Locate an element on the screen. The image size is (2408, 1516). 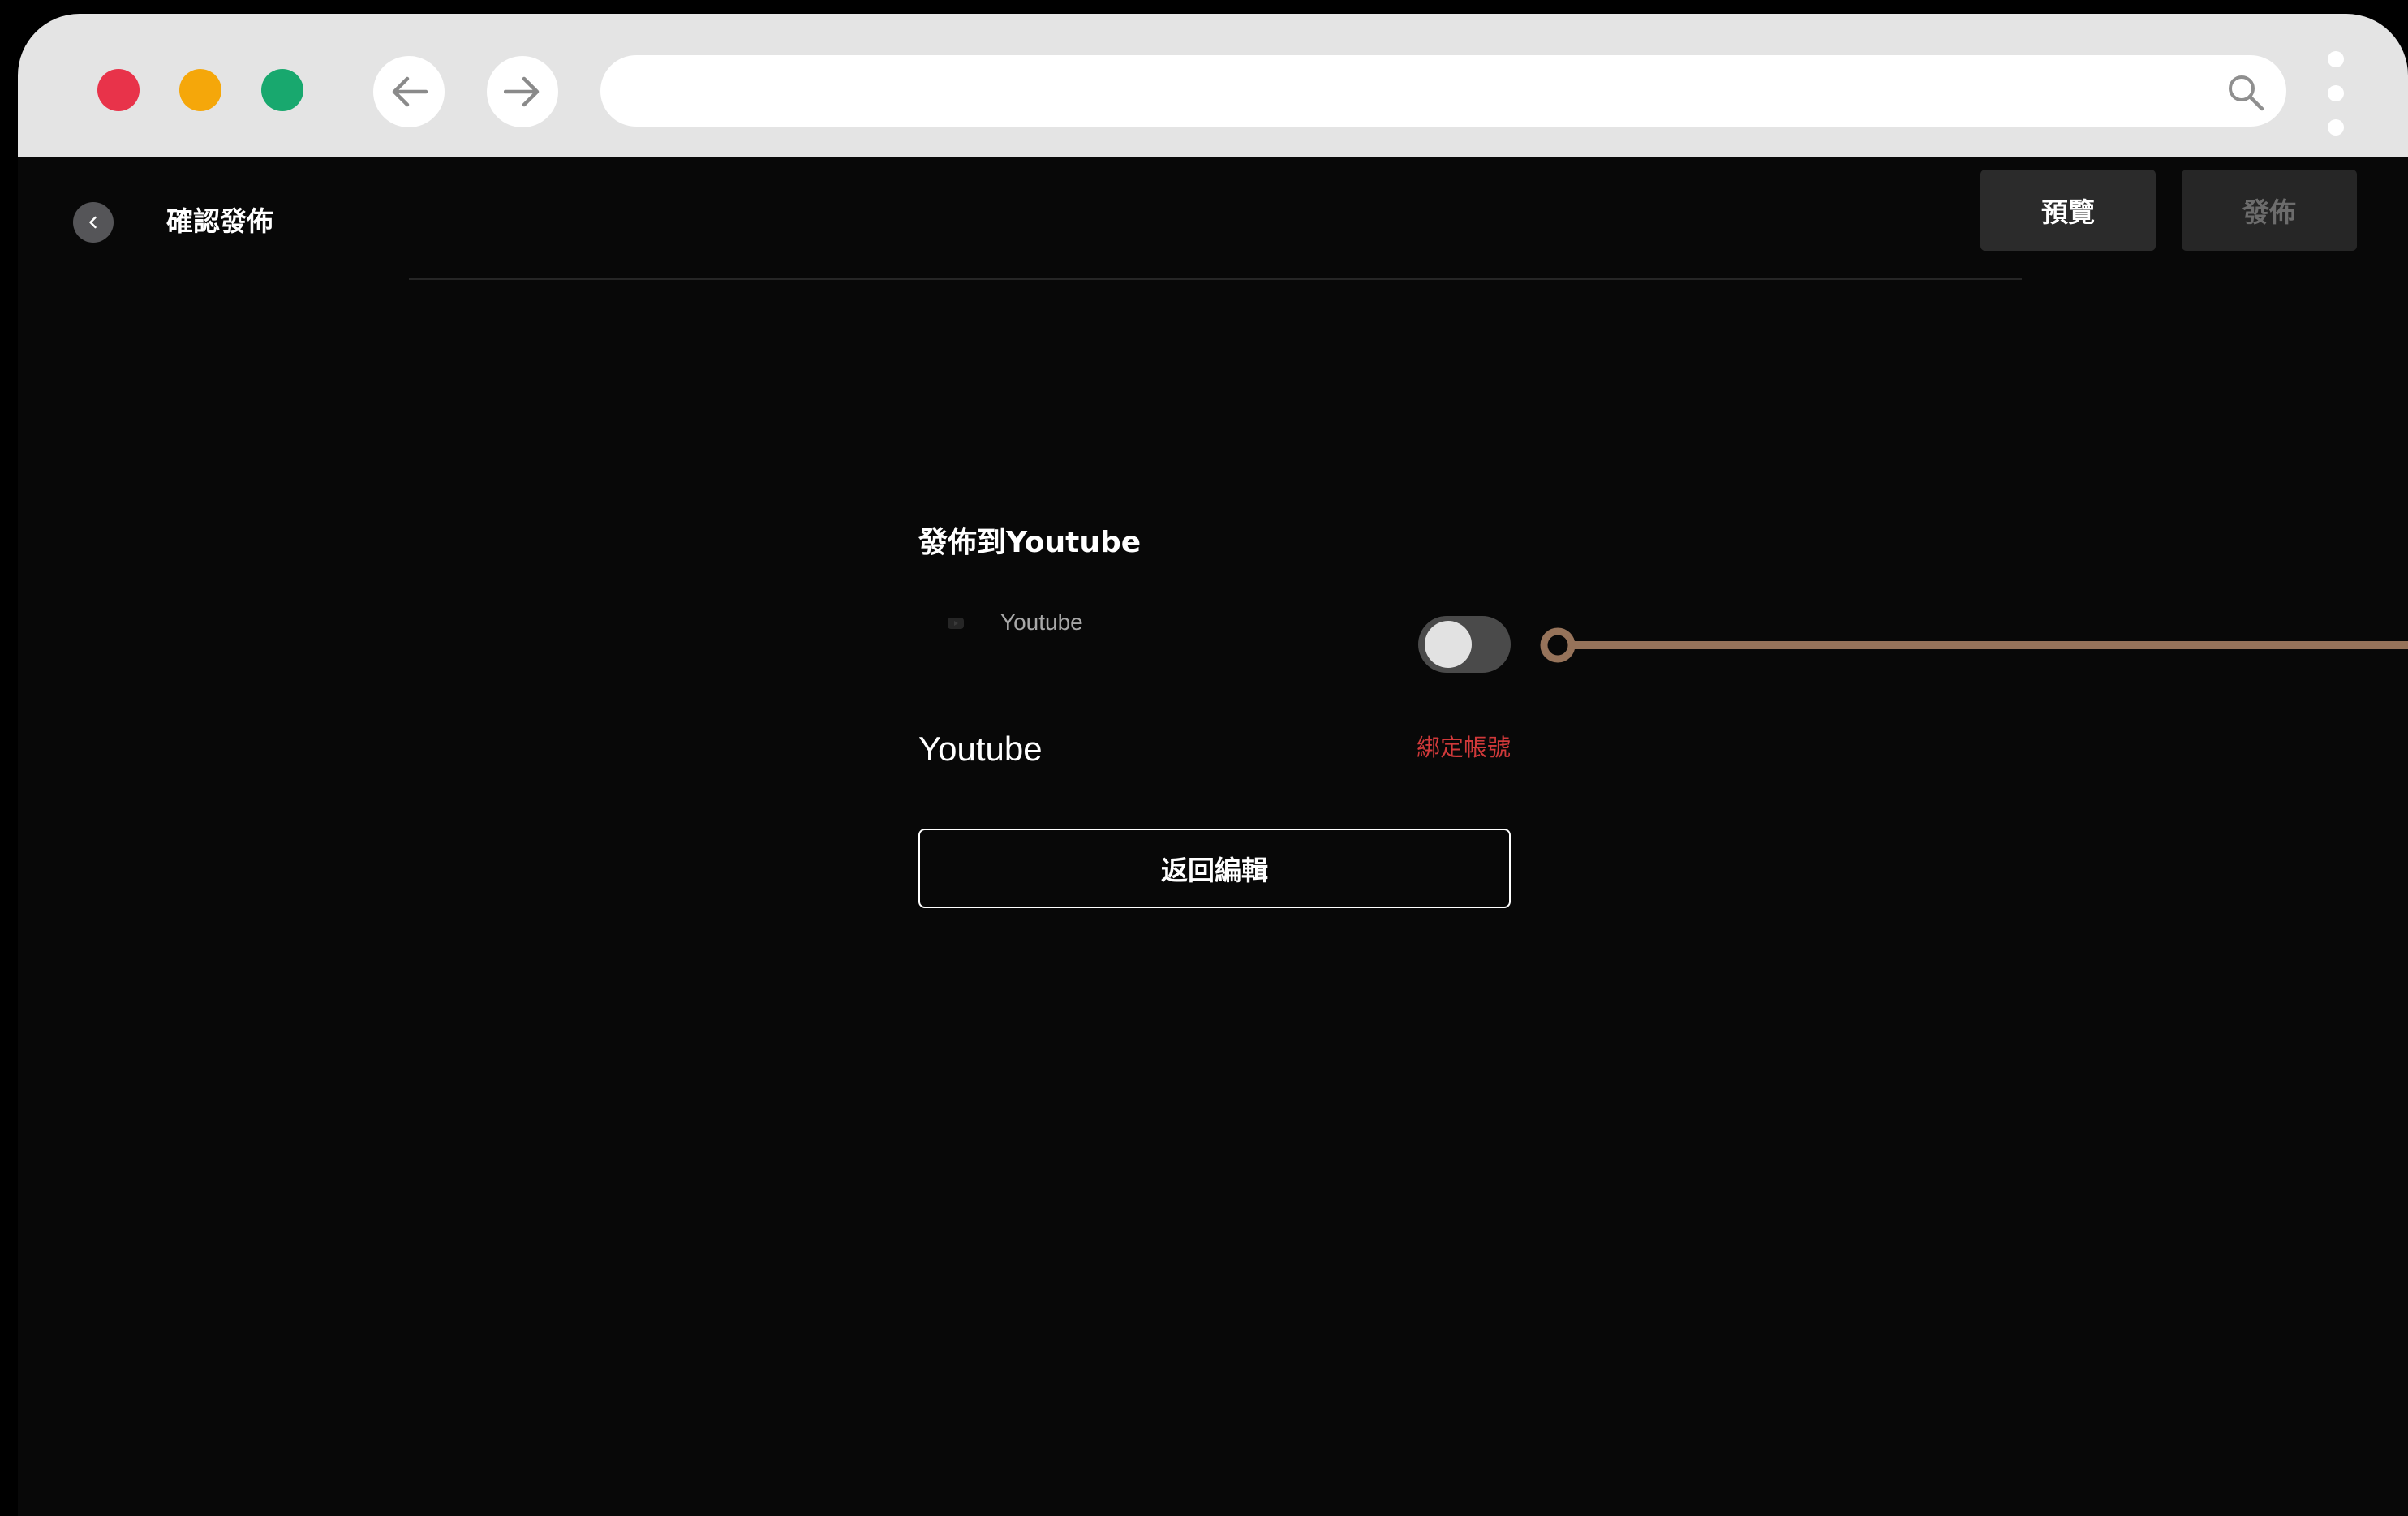
bind-account-link: 綁定帳號 is located at coordinates (1464, 747).